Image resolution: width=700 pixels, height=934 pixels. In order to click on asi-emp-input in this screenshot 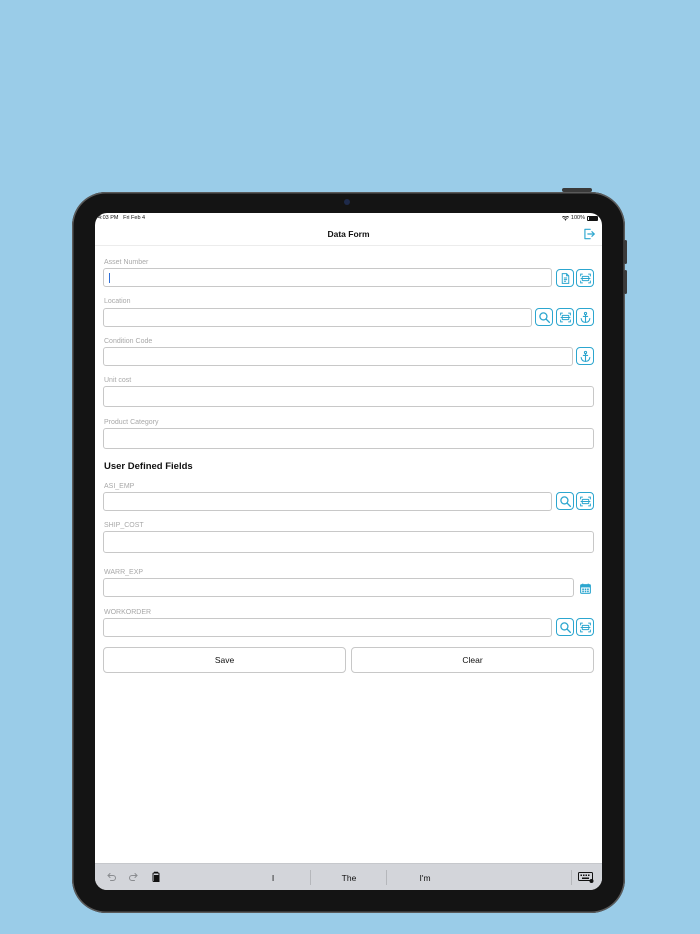, I will do `click(327, 501)`.